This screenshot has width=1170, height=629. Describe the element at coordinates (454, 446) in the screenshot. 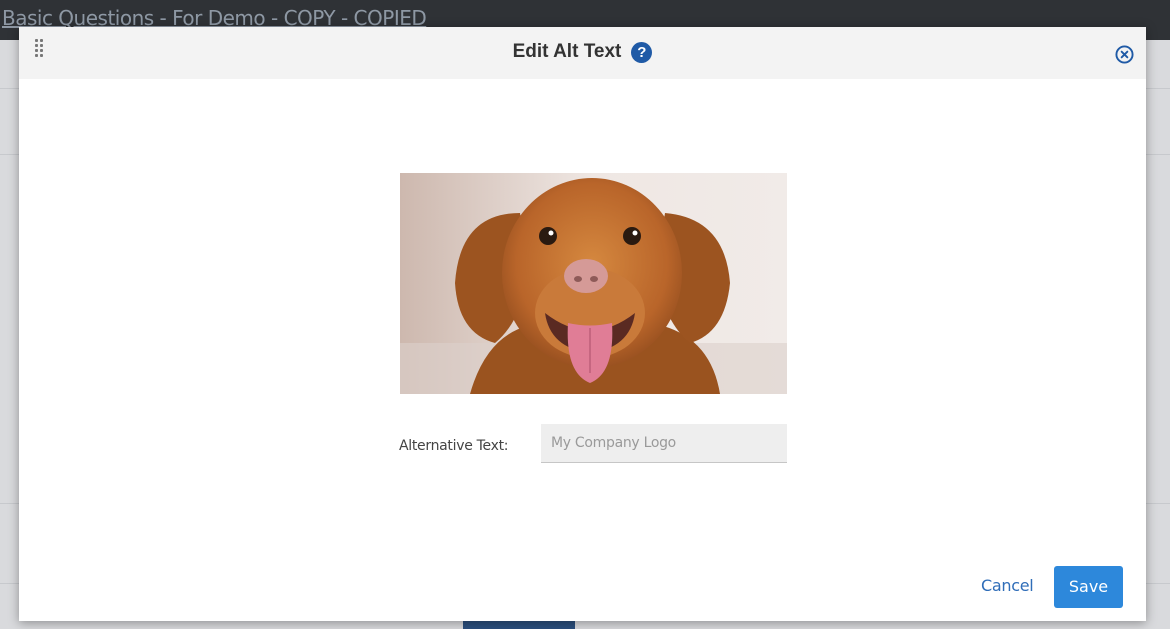

I see `alt-text-label: Alternative Text:` at that location.